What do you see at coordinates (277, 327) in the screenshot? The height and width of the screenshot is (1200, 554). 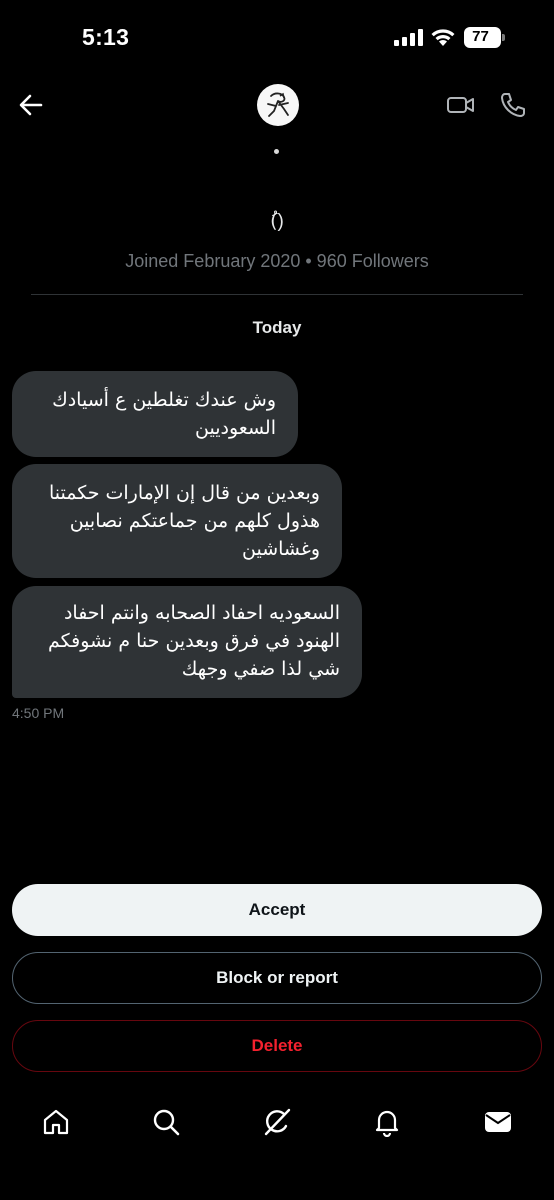 I see `day-label: Today` at bounding box center [277, 327].